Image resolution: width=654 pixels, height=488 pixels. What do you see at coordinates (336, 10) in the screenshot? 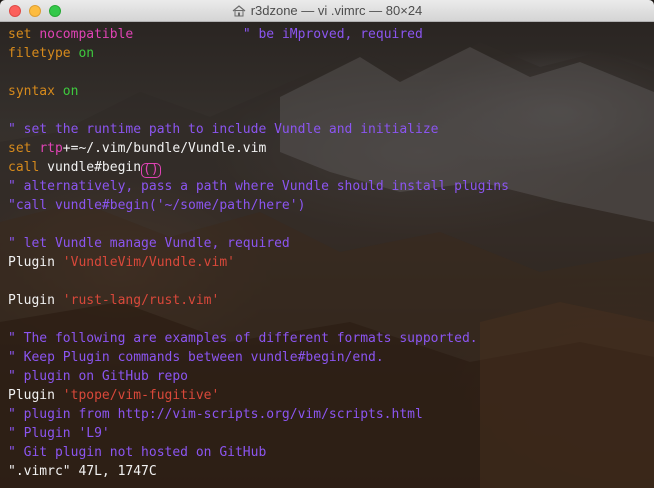
I see `window-title: r3dzone — vi .vimrc — 80×24` at bounding box center [336, 10].